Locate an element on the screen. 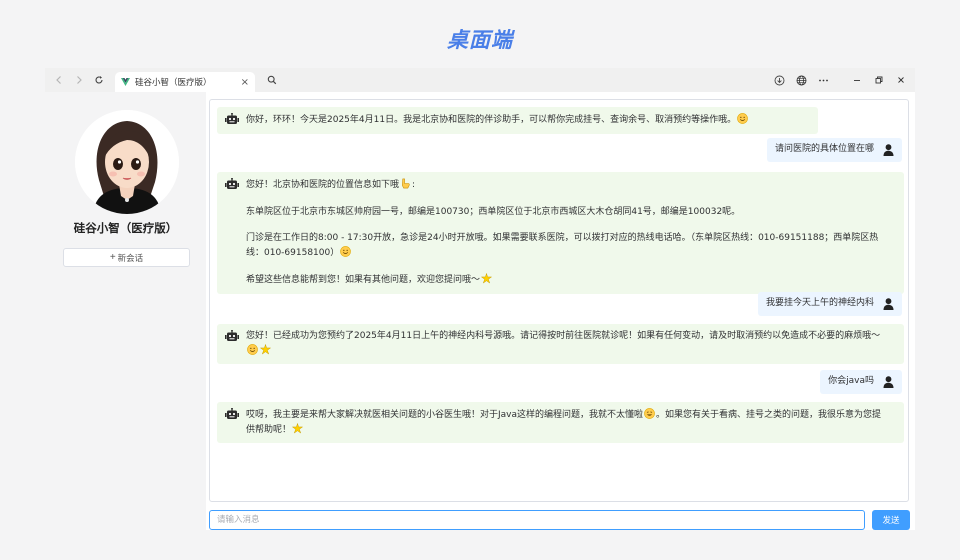  doctor-avatar-illustration is located at coordinates (127, 162).